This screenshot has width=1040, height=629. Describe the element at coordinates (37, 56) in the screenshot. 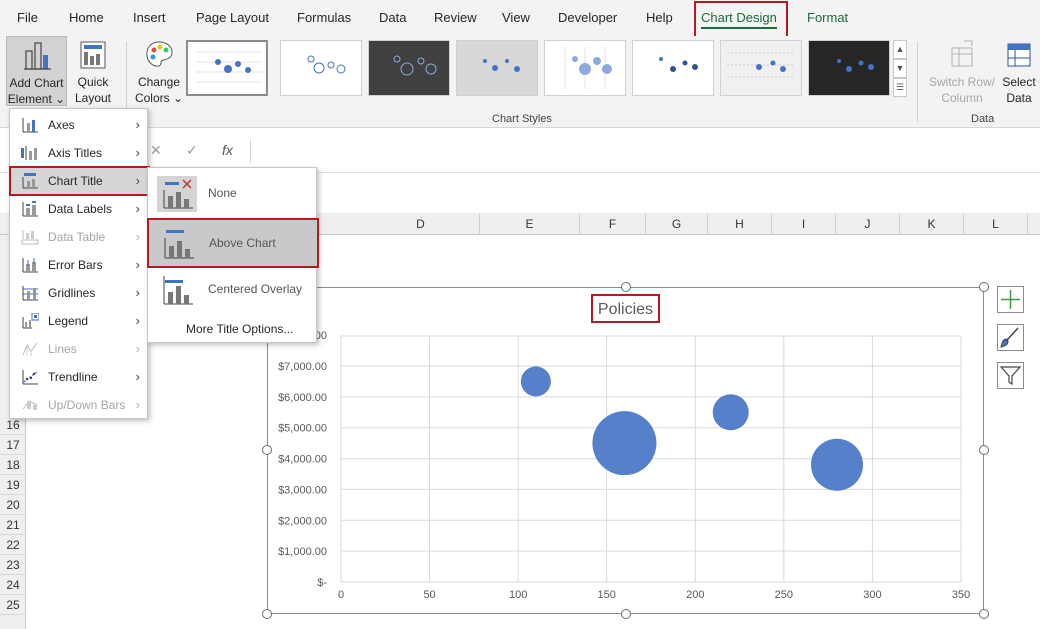

I see `add-chart-element-icon` at that location.